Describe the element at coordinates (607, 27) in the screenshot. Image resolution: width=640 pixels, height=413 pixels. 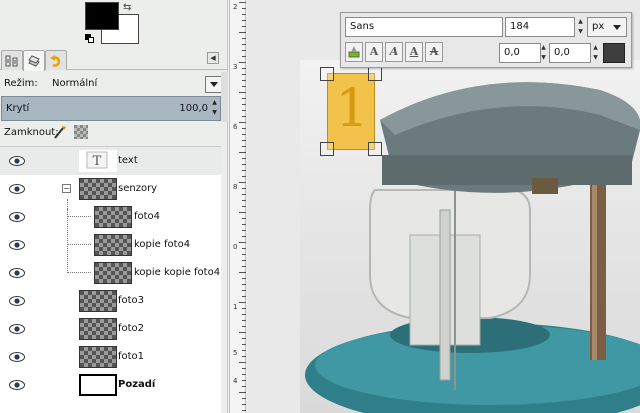
I see `unit-select: px` at that location.